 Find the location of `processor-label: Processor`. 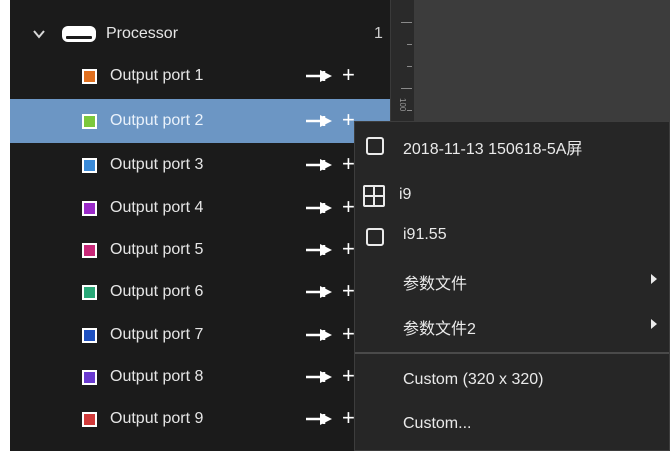

processor-label: Processor is located at coordinates (142, 33).